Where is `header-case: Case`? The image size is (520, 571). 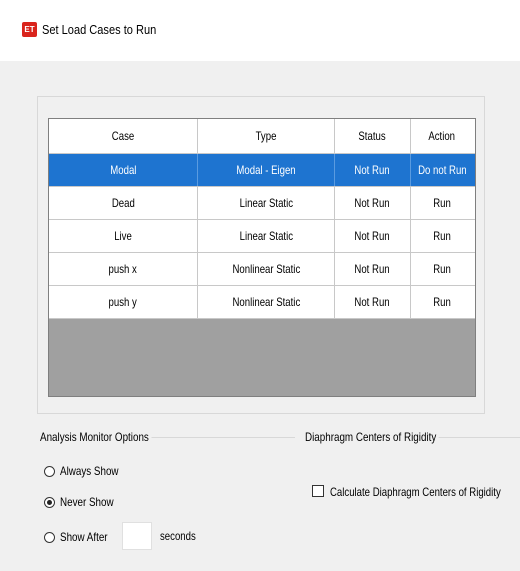 header-case: Case is located at coordinates (123, 136).